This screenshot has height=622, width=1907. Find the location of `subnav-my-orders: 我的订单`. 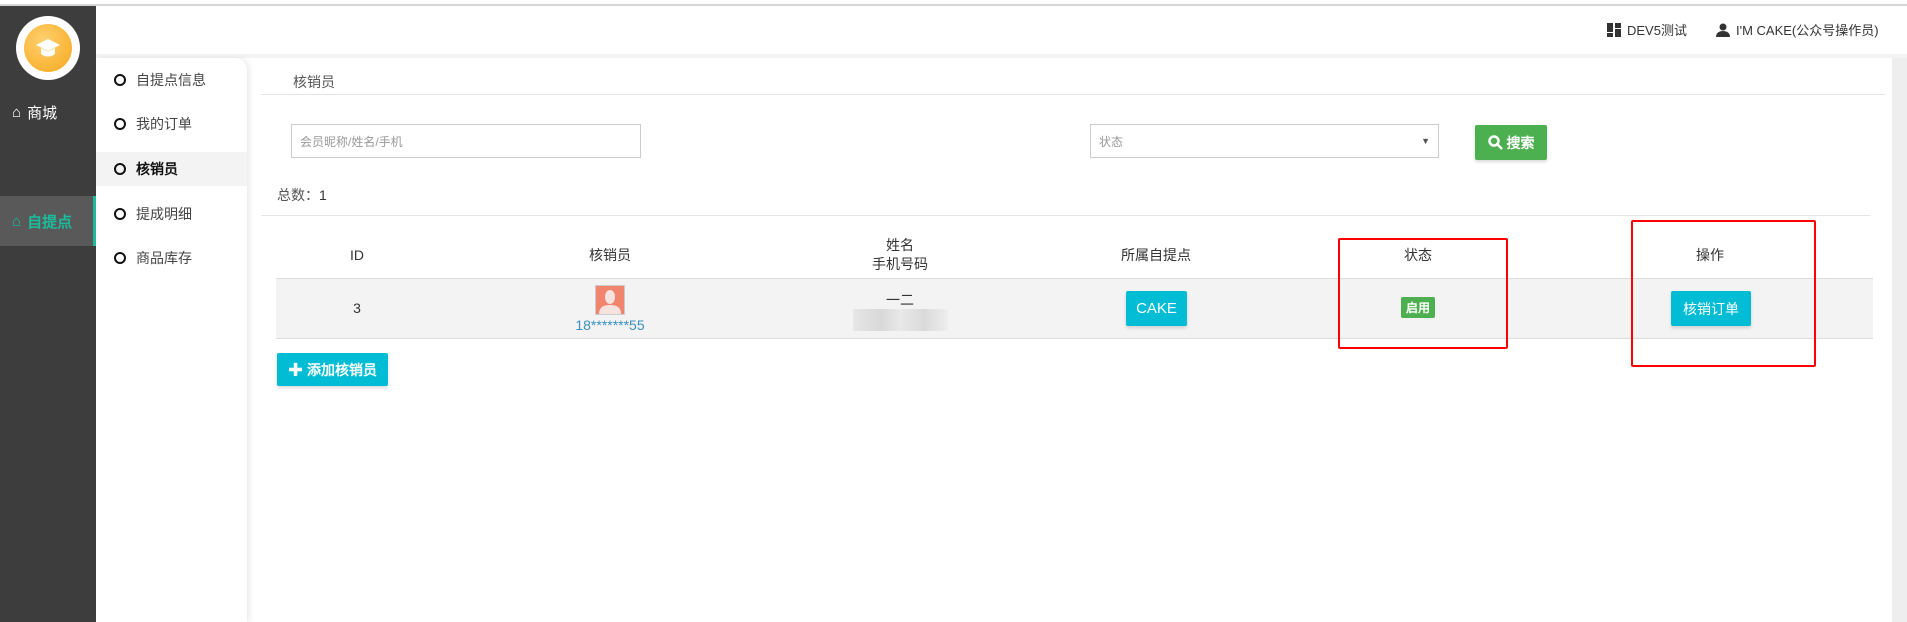

subnav-my-orders: 我的订单 is located at coordinates (171, 124).